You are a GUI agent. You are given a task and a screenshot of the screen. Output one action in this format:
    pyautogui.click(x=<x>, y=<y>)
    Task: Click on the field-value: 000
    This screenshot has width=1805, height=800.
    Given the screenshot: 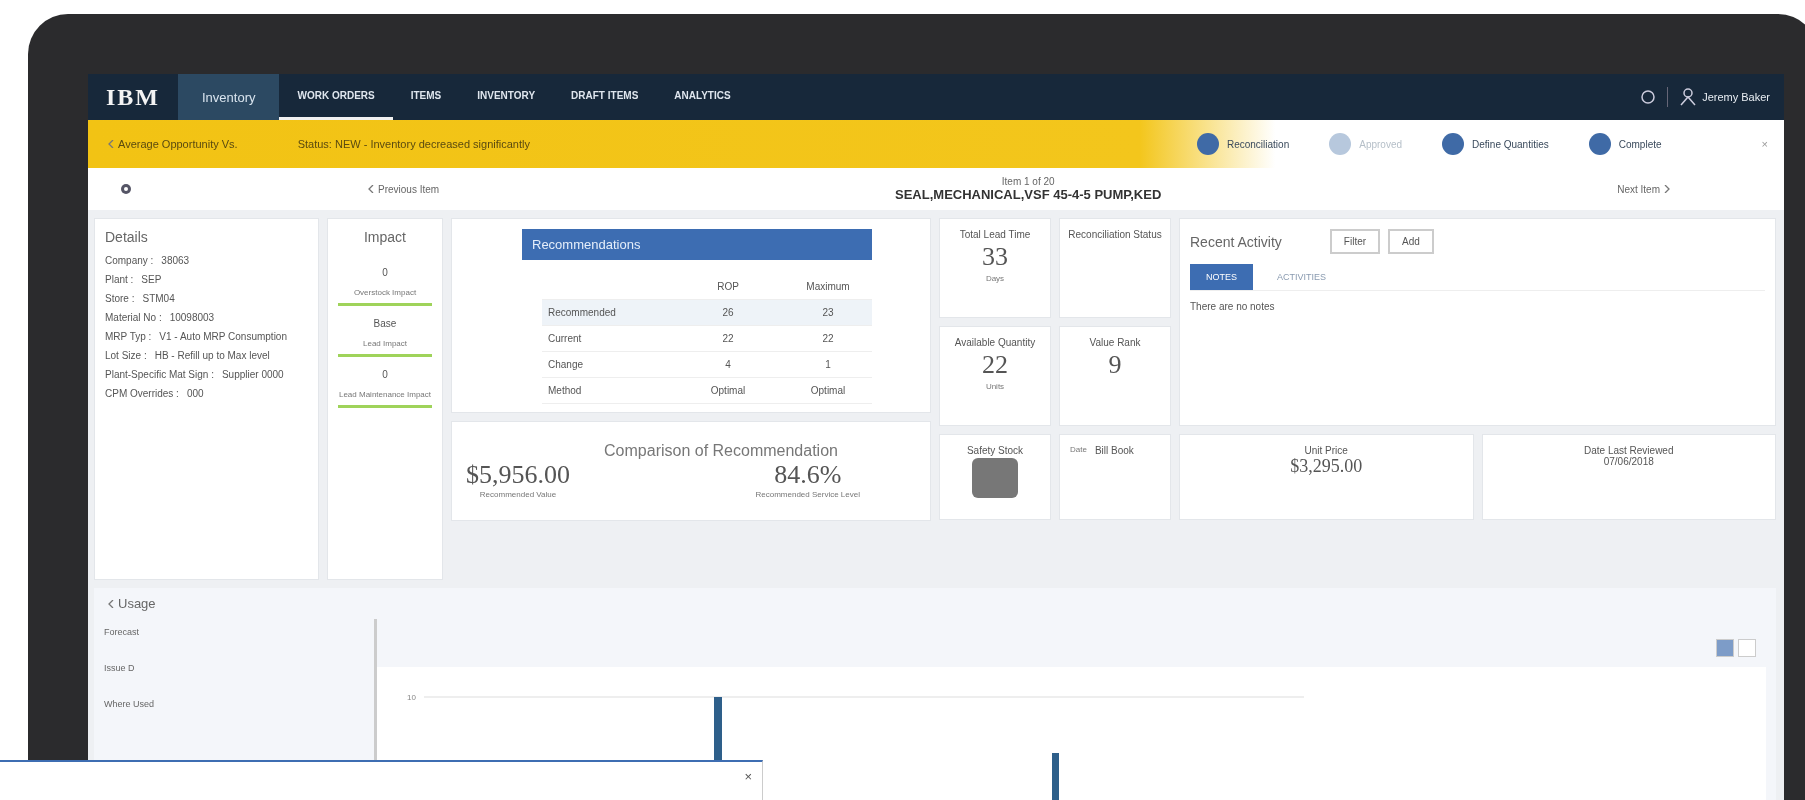 What is the action you would take?
    pyautogui.click(x=195, y=393)
    